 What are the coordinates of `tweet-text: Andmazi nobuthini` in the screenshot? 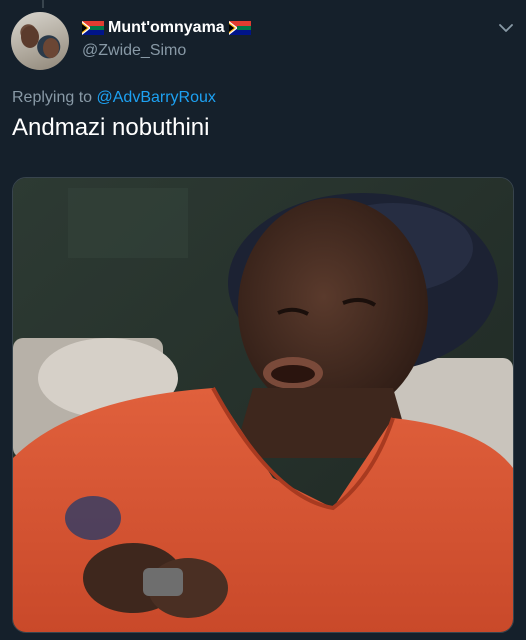 It's located at (111, 127).